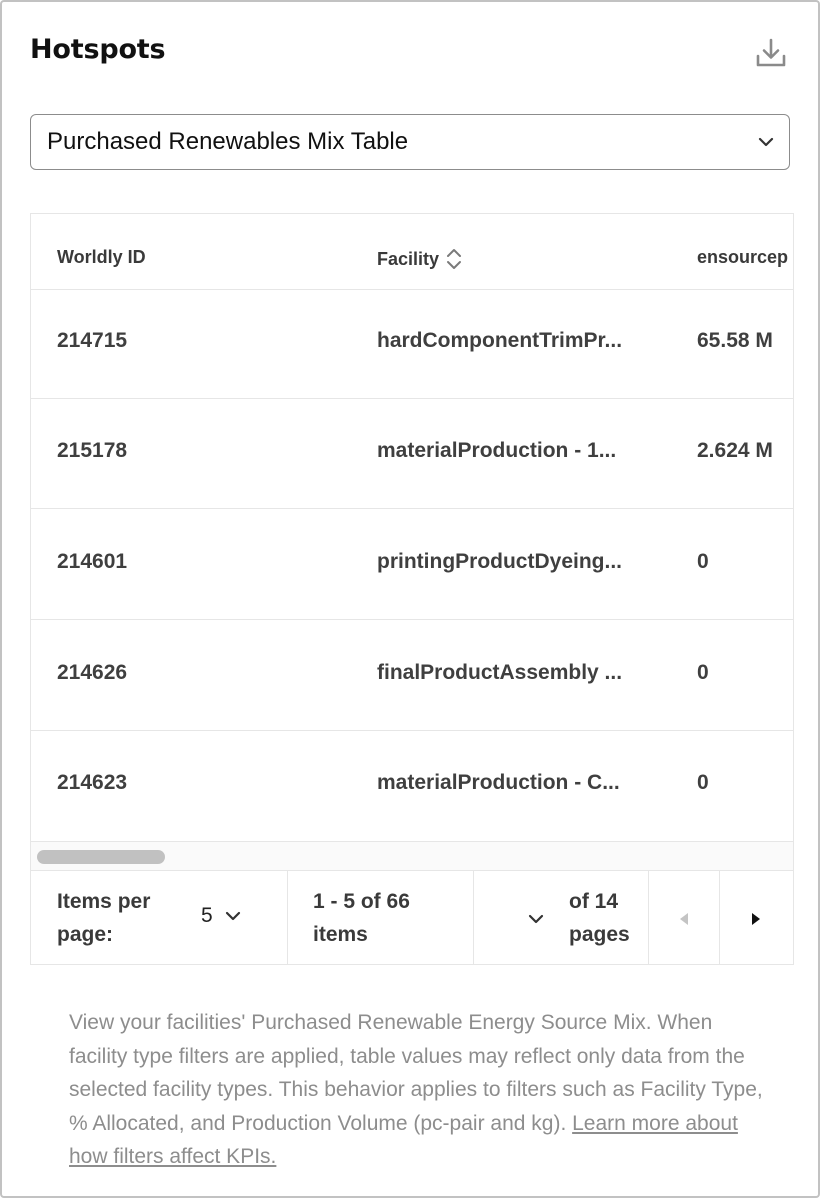 Image resolution: width=820 pixels, height=1198 pixels. I want to click on column-header-ensource: ensourcep, so click(743, 257).